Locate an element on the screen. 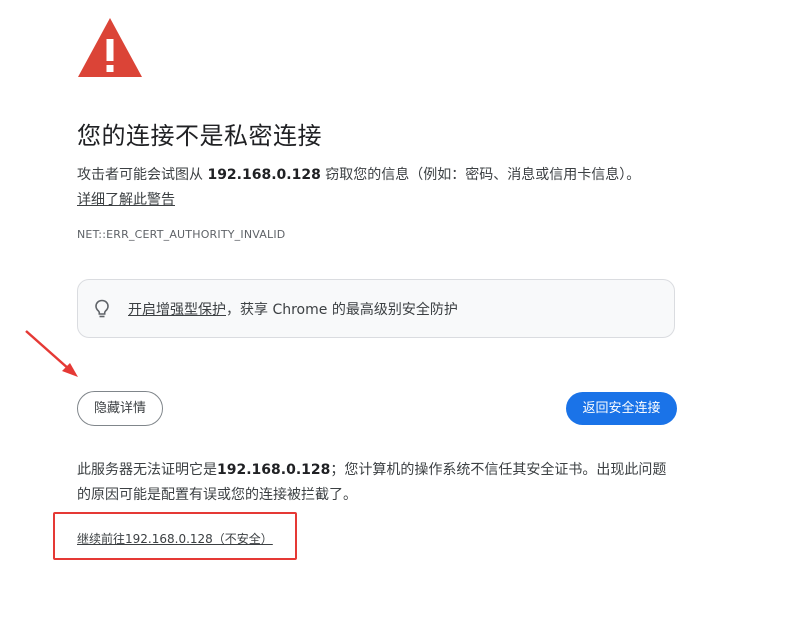 This screenshot has width=807, height=619. error-code: NET::ERR_CERT_AUTHORITY_INVALID is located at coordinates (181, 234).